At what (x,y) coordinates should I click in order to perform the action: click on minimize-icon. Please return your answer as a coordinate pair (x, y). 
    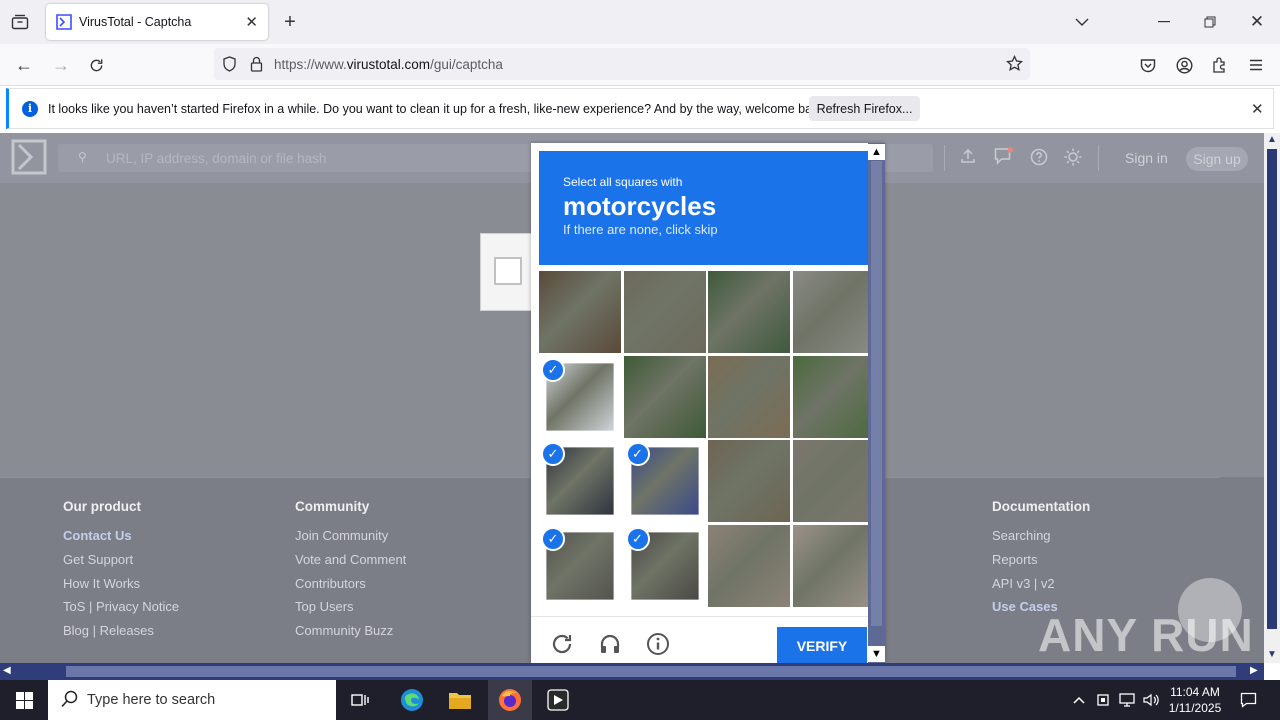
    Looking at the image, I should click on (1164, 22).